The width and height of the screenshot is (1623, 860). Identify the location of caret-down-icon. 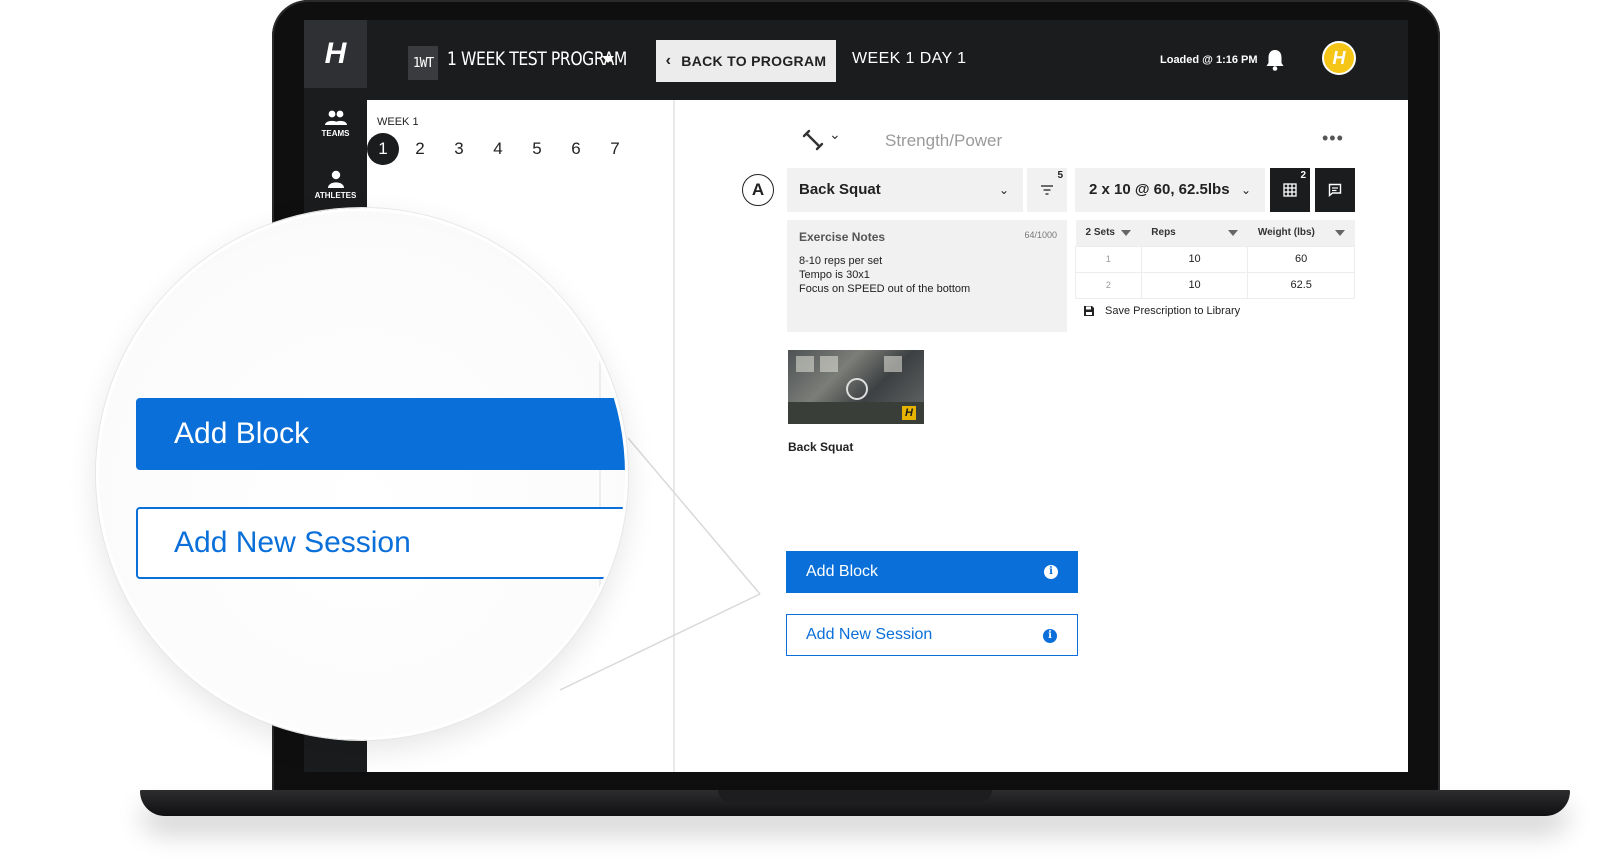
(608, 59).